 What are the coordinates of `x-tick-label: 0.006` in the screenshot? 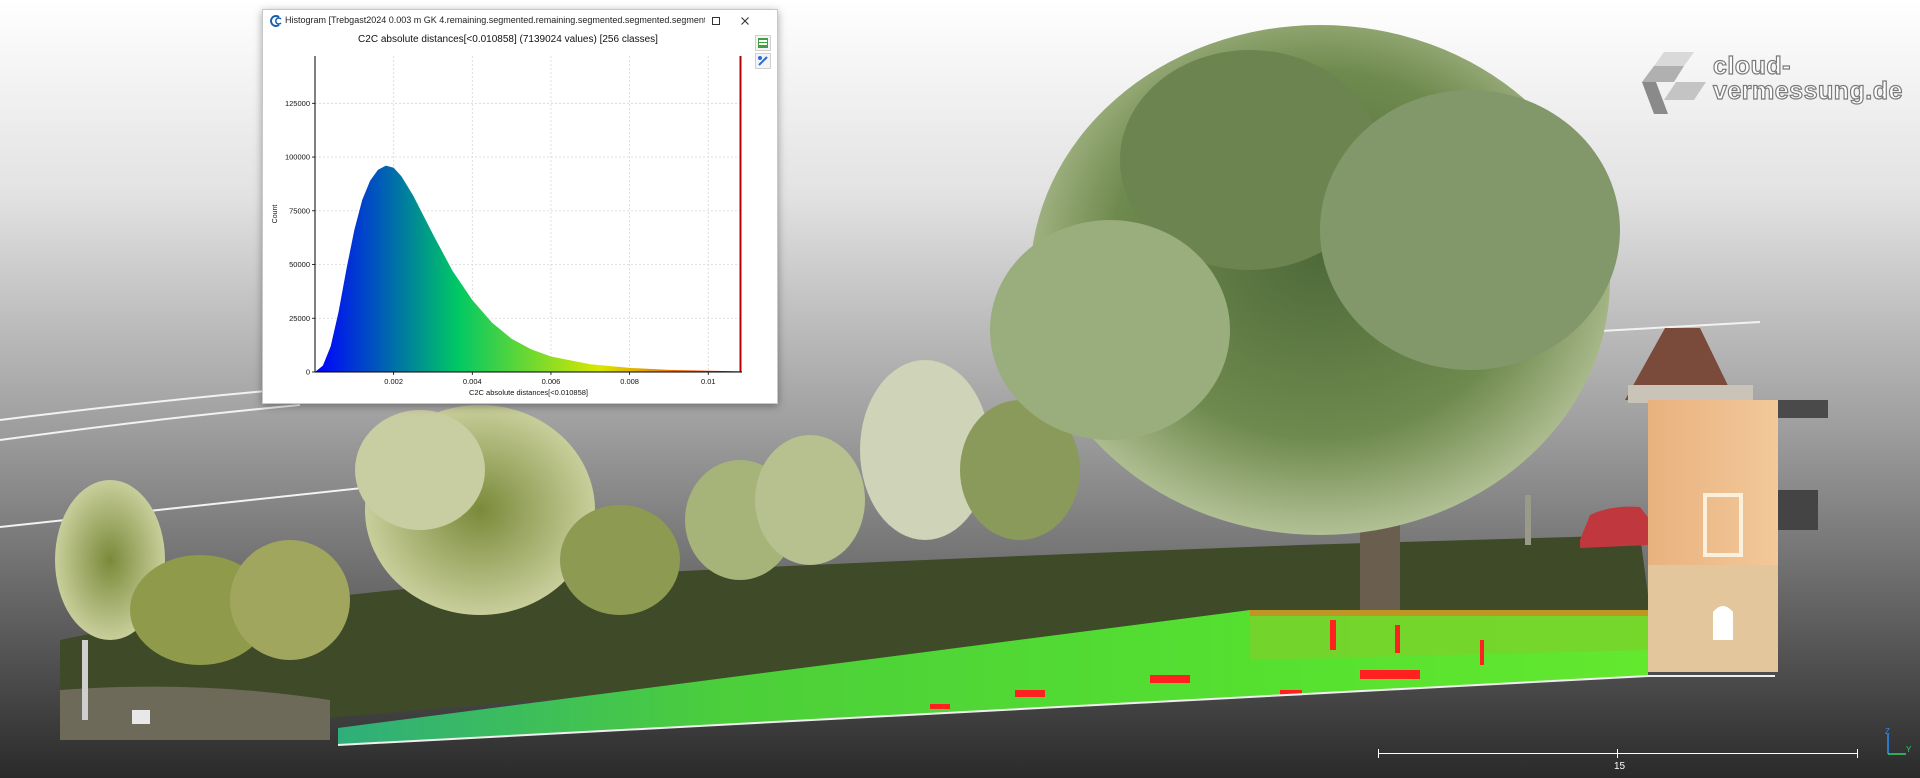 It's located at (551, 381).